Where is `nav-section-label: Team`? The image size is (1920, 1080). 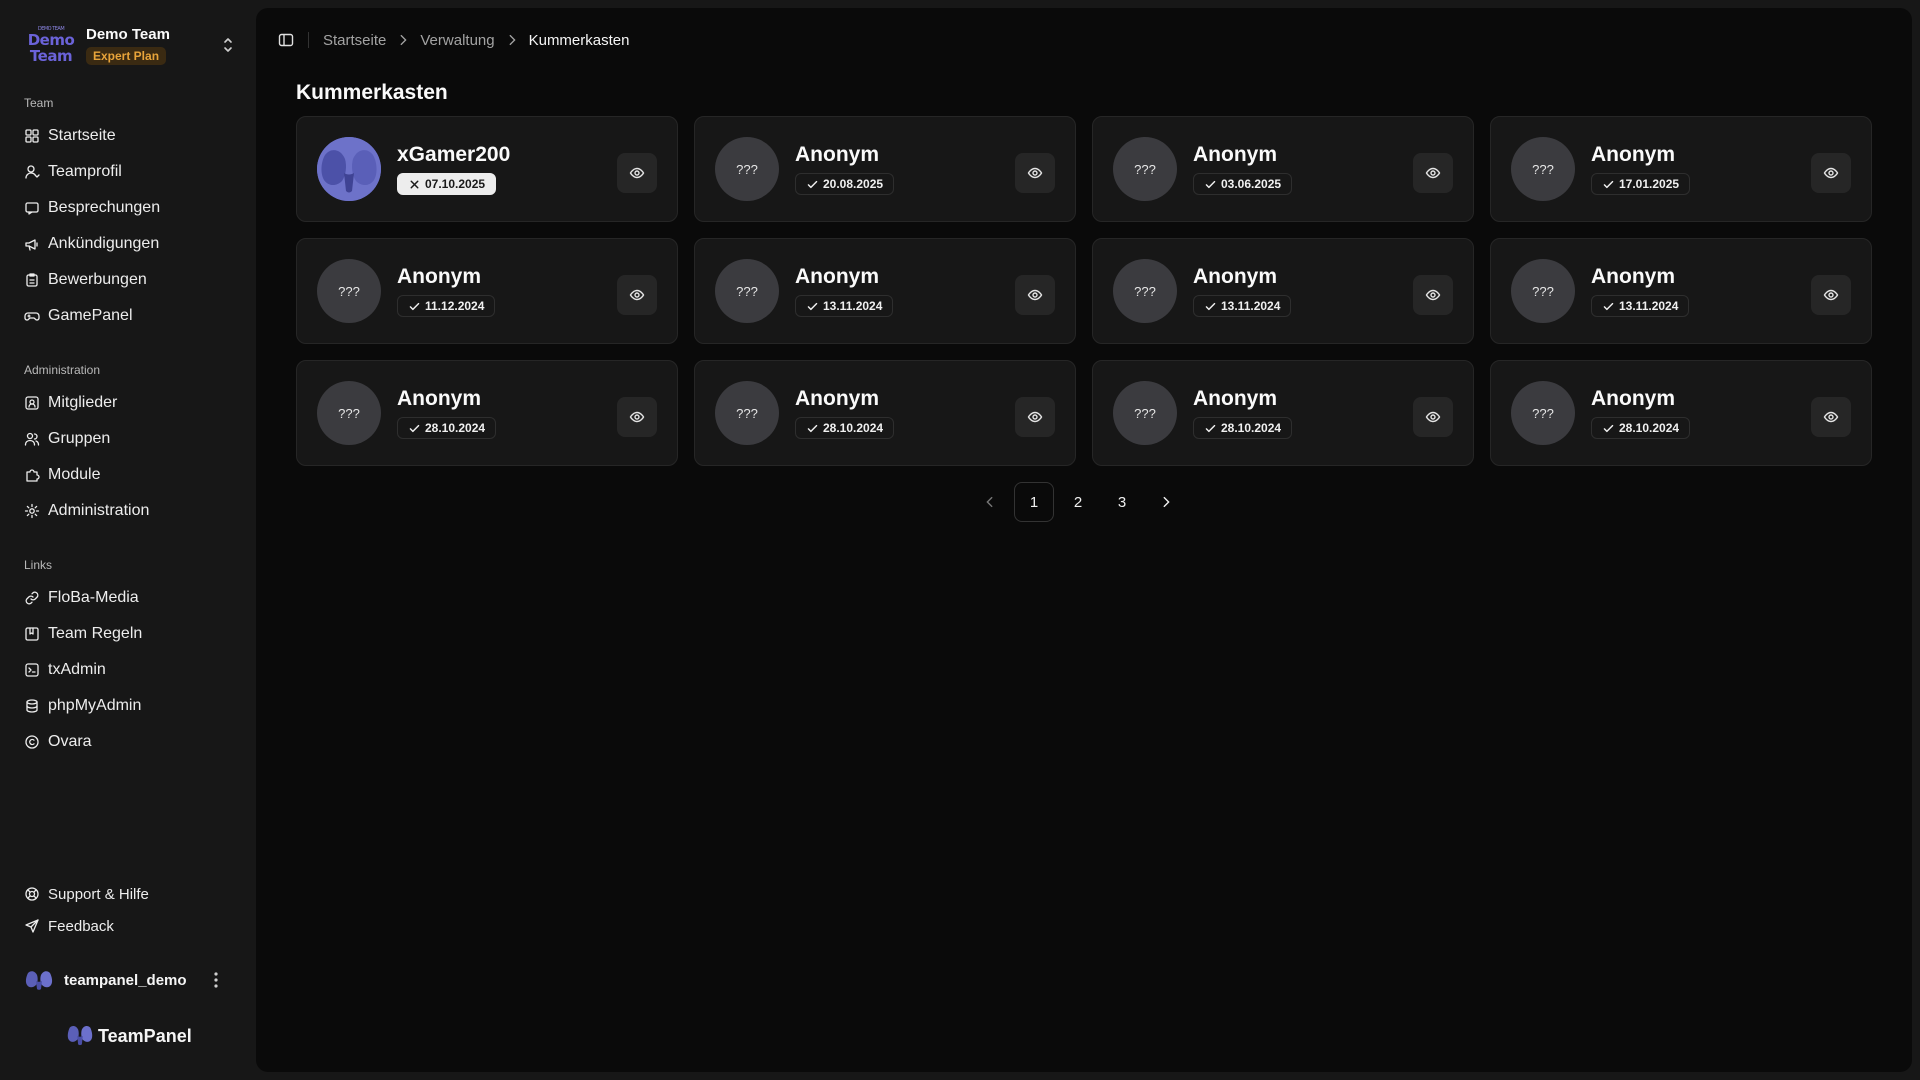 nav-section-label: Team is located at coordinates (39, 103).